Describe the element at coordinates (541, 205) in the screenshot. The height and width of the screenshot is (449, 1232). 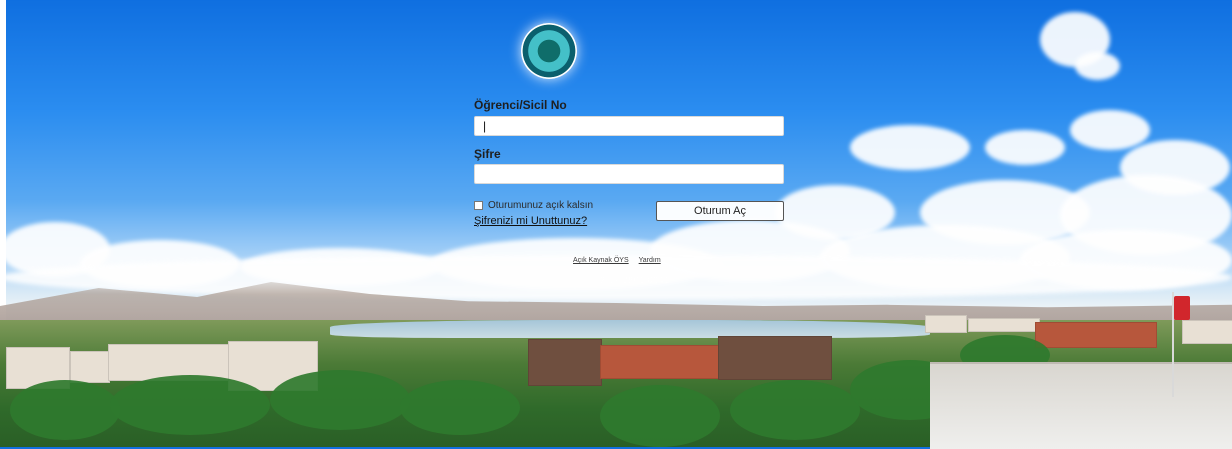
I see `remember-me-label: Oturumunuz açık kalsın` at that location.